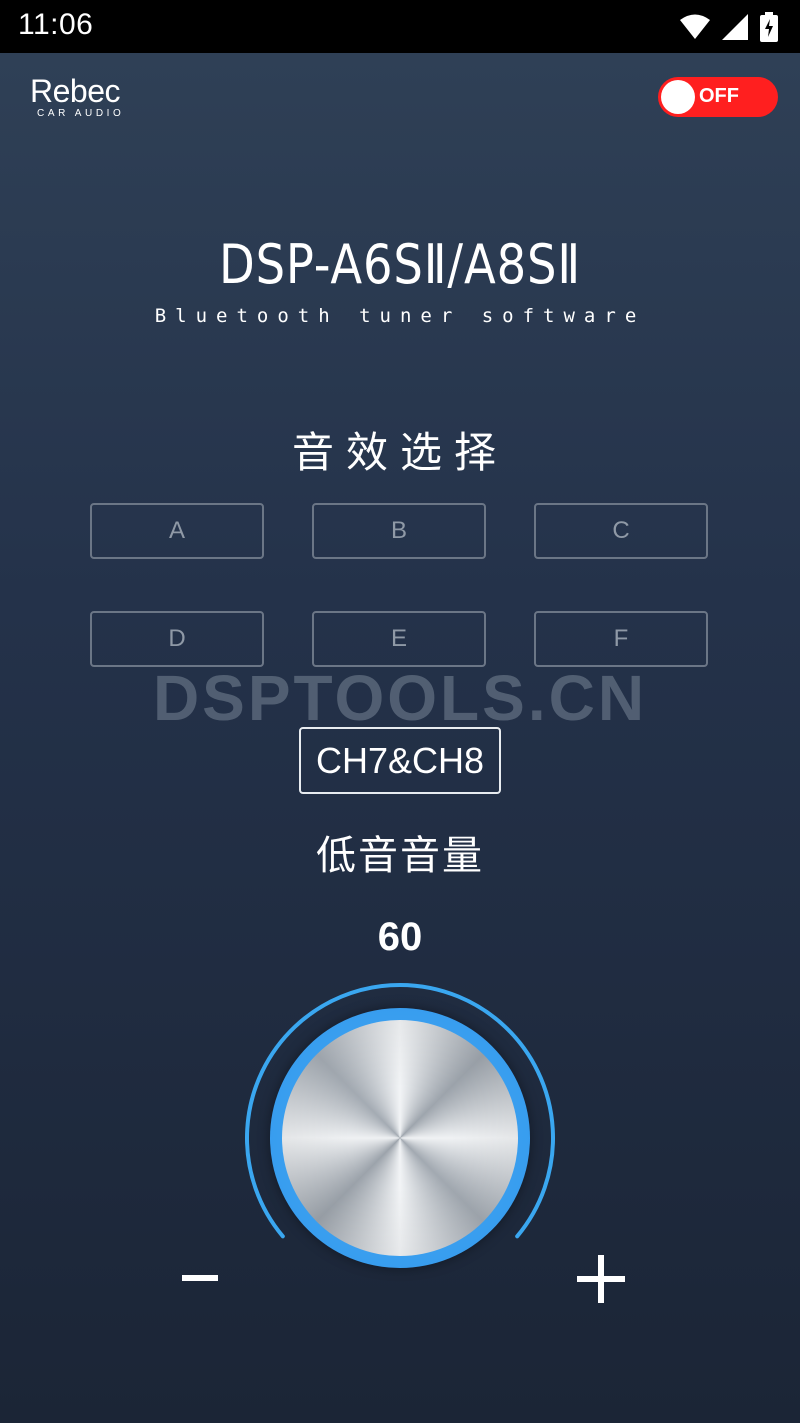  I want to click on product-subtitle: Bluetooth tuner software, so click(400, 316).